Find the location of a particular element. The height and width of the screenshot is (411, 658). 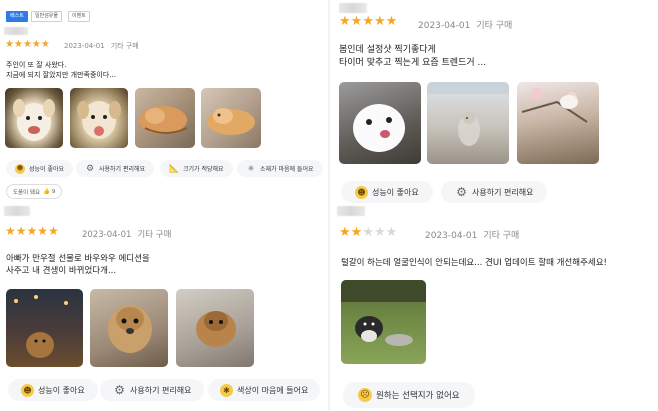

chip-size: 📐 크기가 적당해요 is located at coordinates (196, 168).